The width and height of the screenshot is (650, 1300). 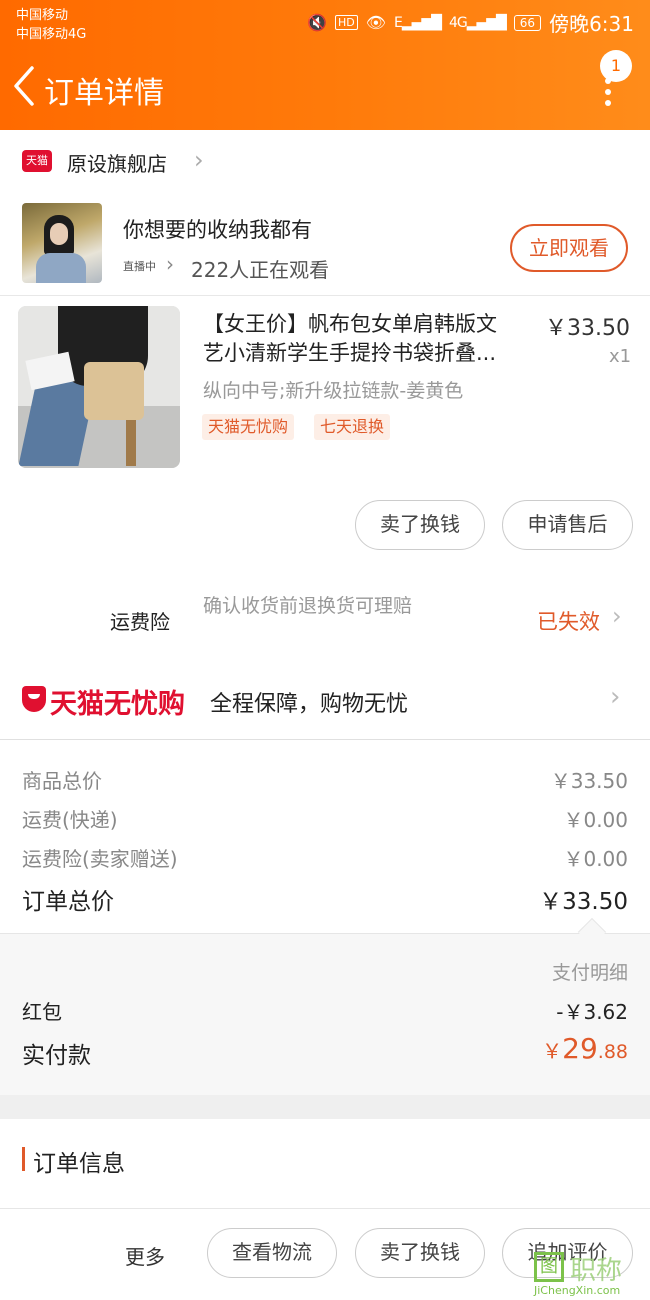 I want to click on after-sale-button: 申请售后, so click(x=567, y=525).